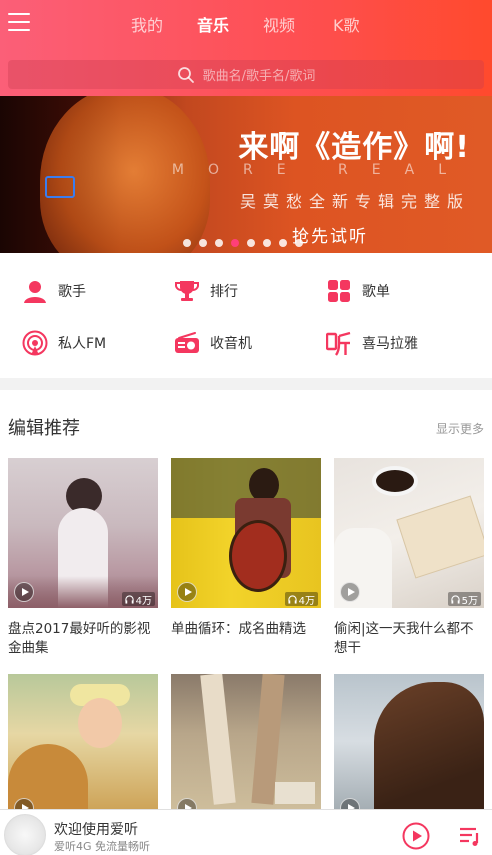 The height and width of the screenshot is (855, 492). I want to click on playlist-grid-icon, so click(339, 291).